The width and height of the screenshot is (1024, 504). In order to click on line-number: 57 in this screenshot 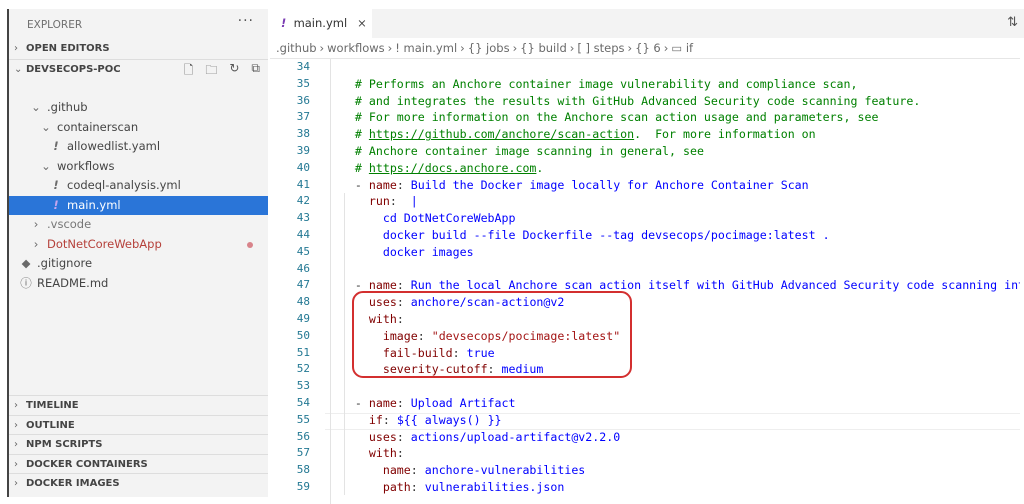, I will do `click(303, 453)`.